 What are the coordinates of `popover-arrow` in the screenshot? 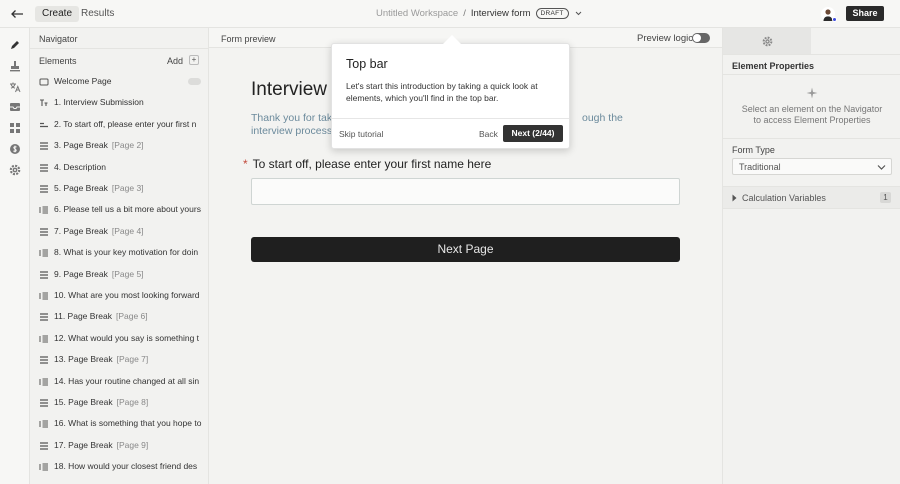 It's located at (452, 39).